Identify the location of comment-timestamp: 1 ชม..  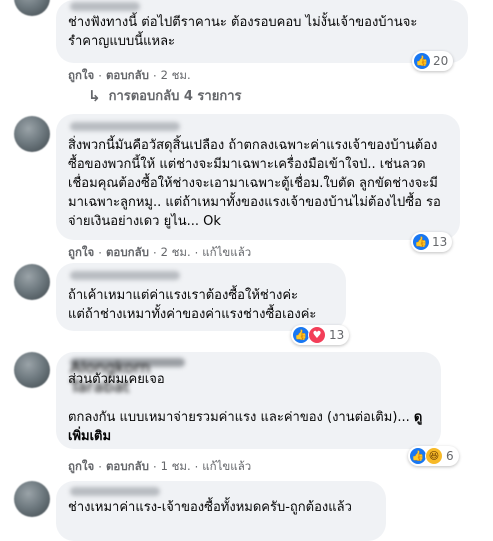
(176, 467).